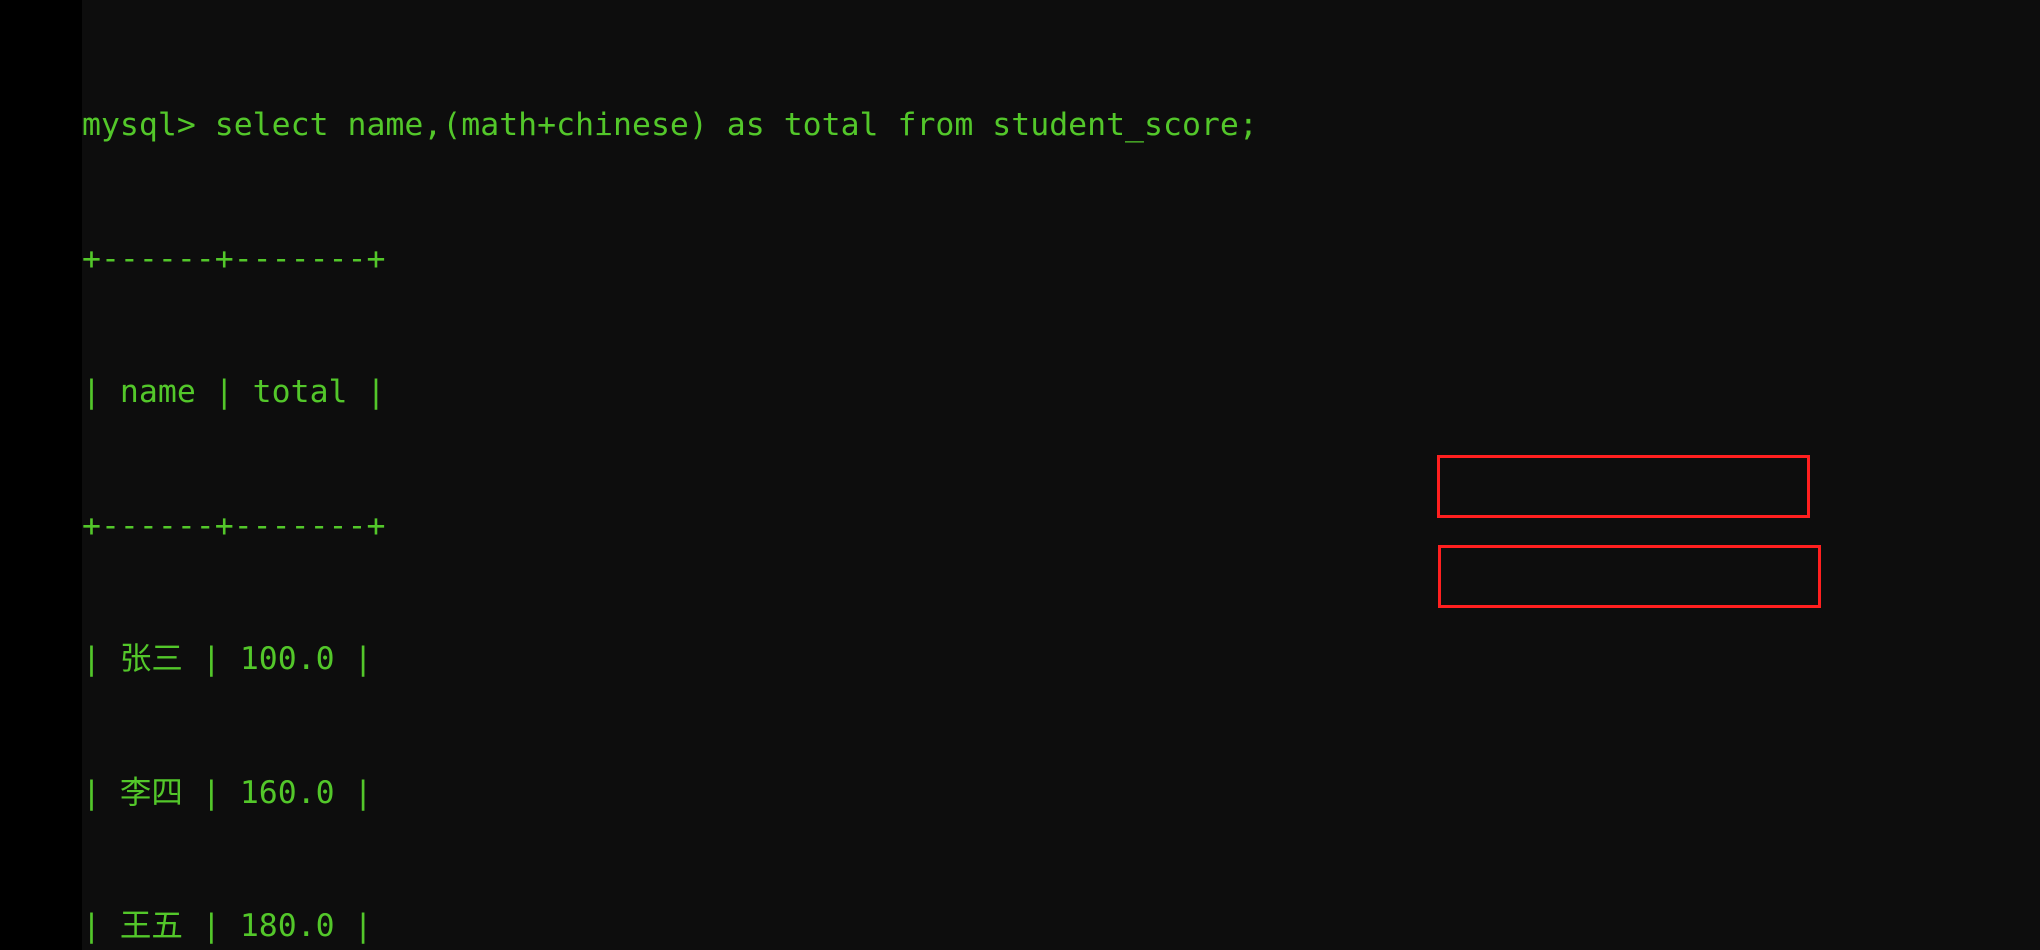  Describe the element at coordinates (227, 792) in the screenshot. I see `terminal-line-table1-row-2: | 李四 | 160.0 |` at that location.